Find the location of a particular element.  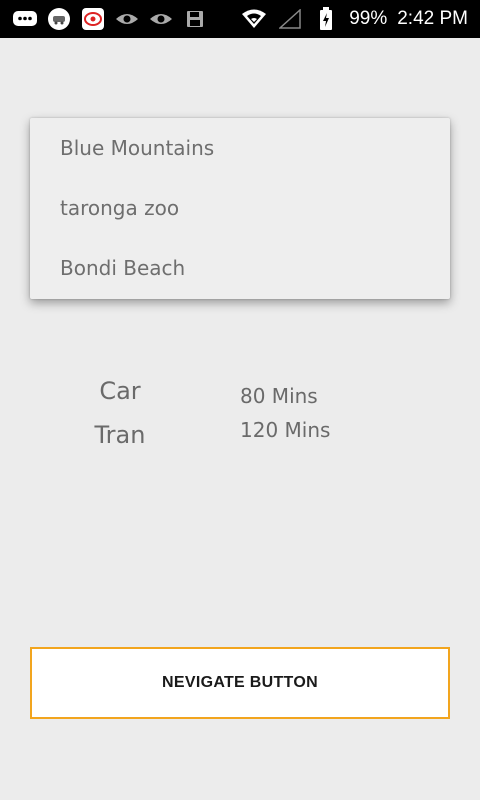

save-icon is located at coordinates (195, 19).